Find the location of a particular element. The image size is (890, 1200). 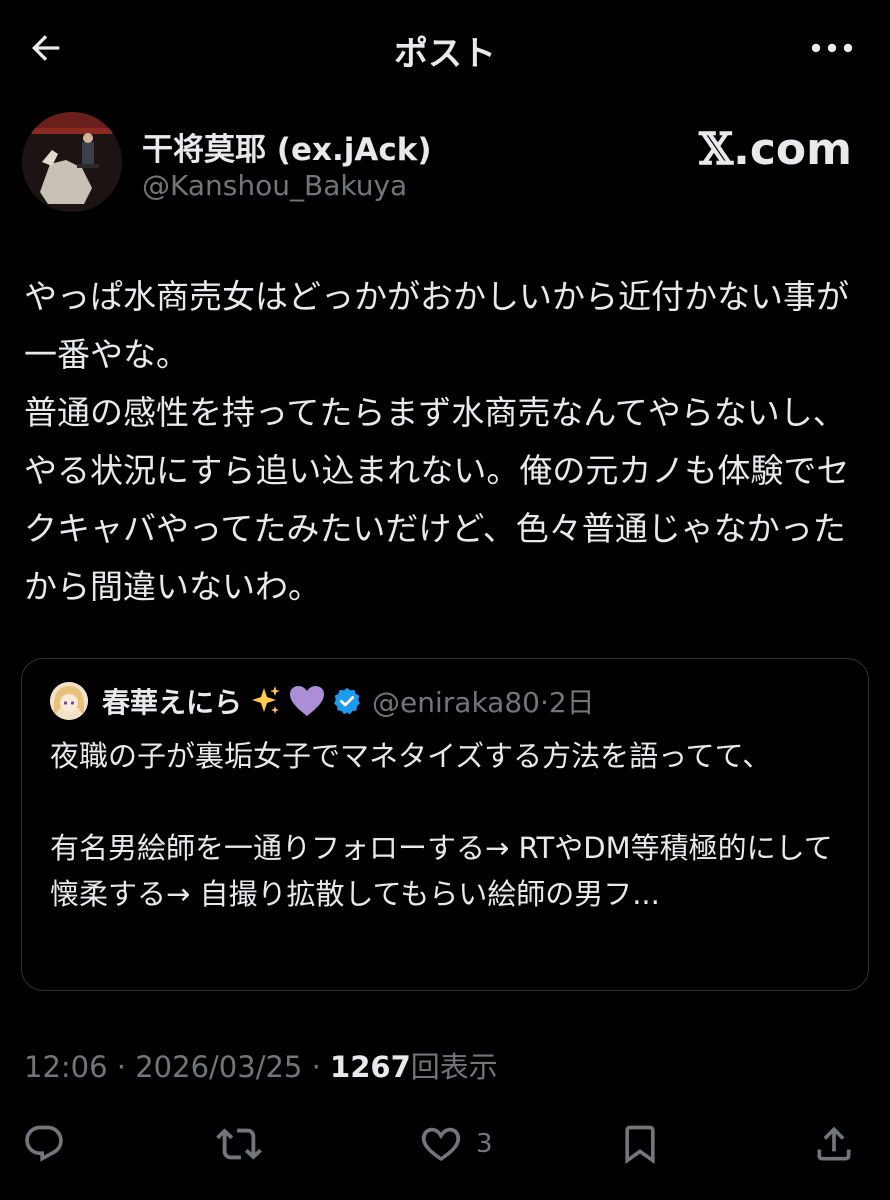

quoted-post-header: 春華えにら @eniraka80·2日 is located at coordinates (322, 701).